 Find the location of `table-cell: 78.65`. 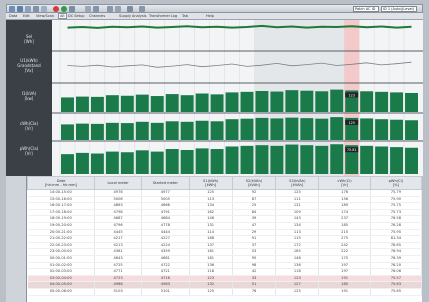

table-cell: 78.65 is located at coordinates (396, 246).